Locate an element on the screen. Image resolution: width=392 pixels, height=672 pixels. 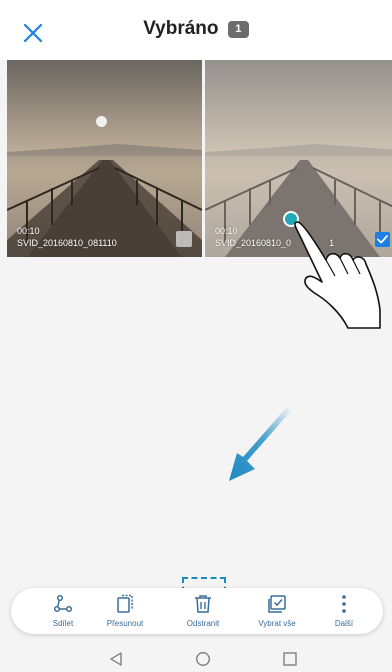
recent-apps-icon is located at coordinates (290, 659).